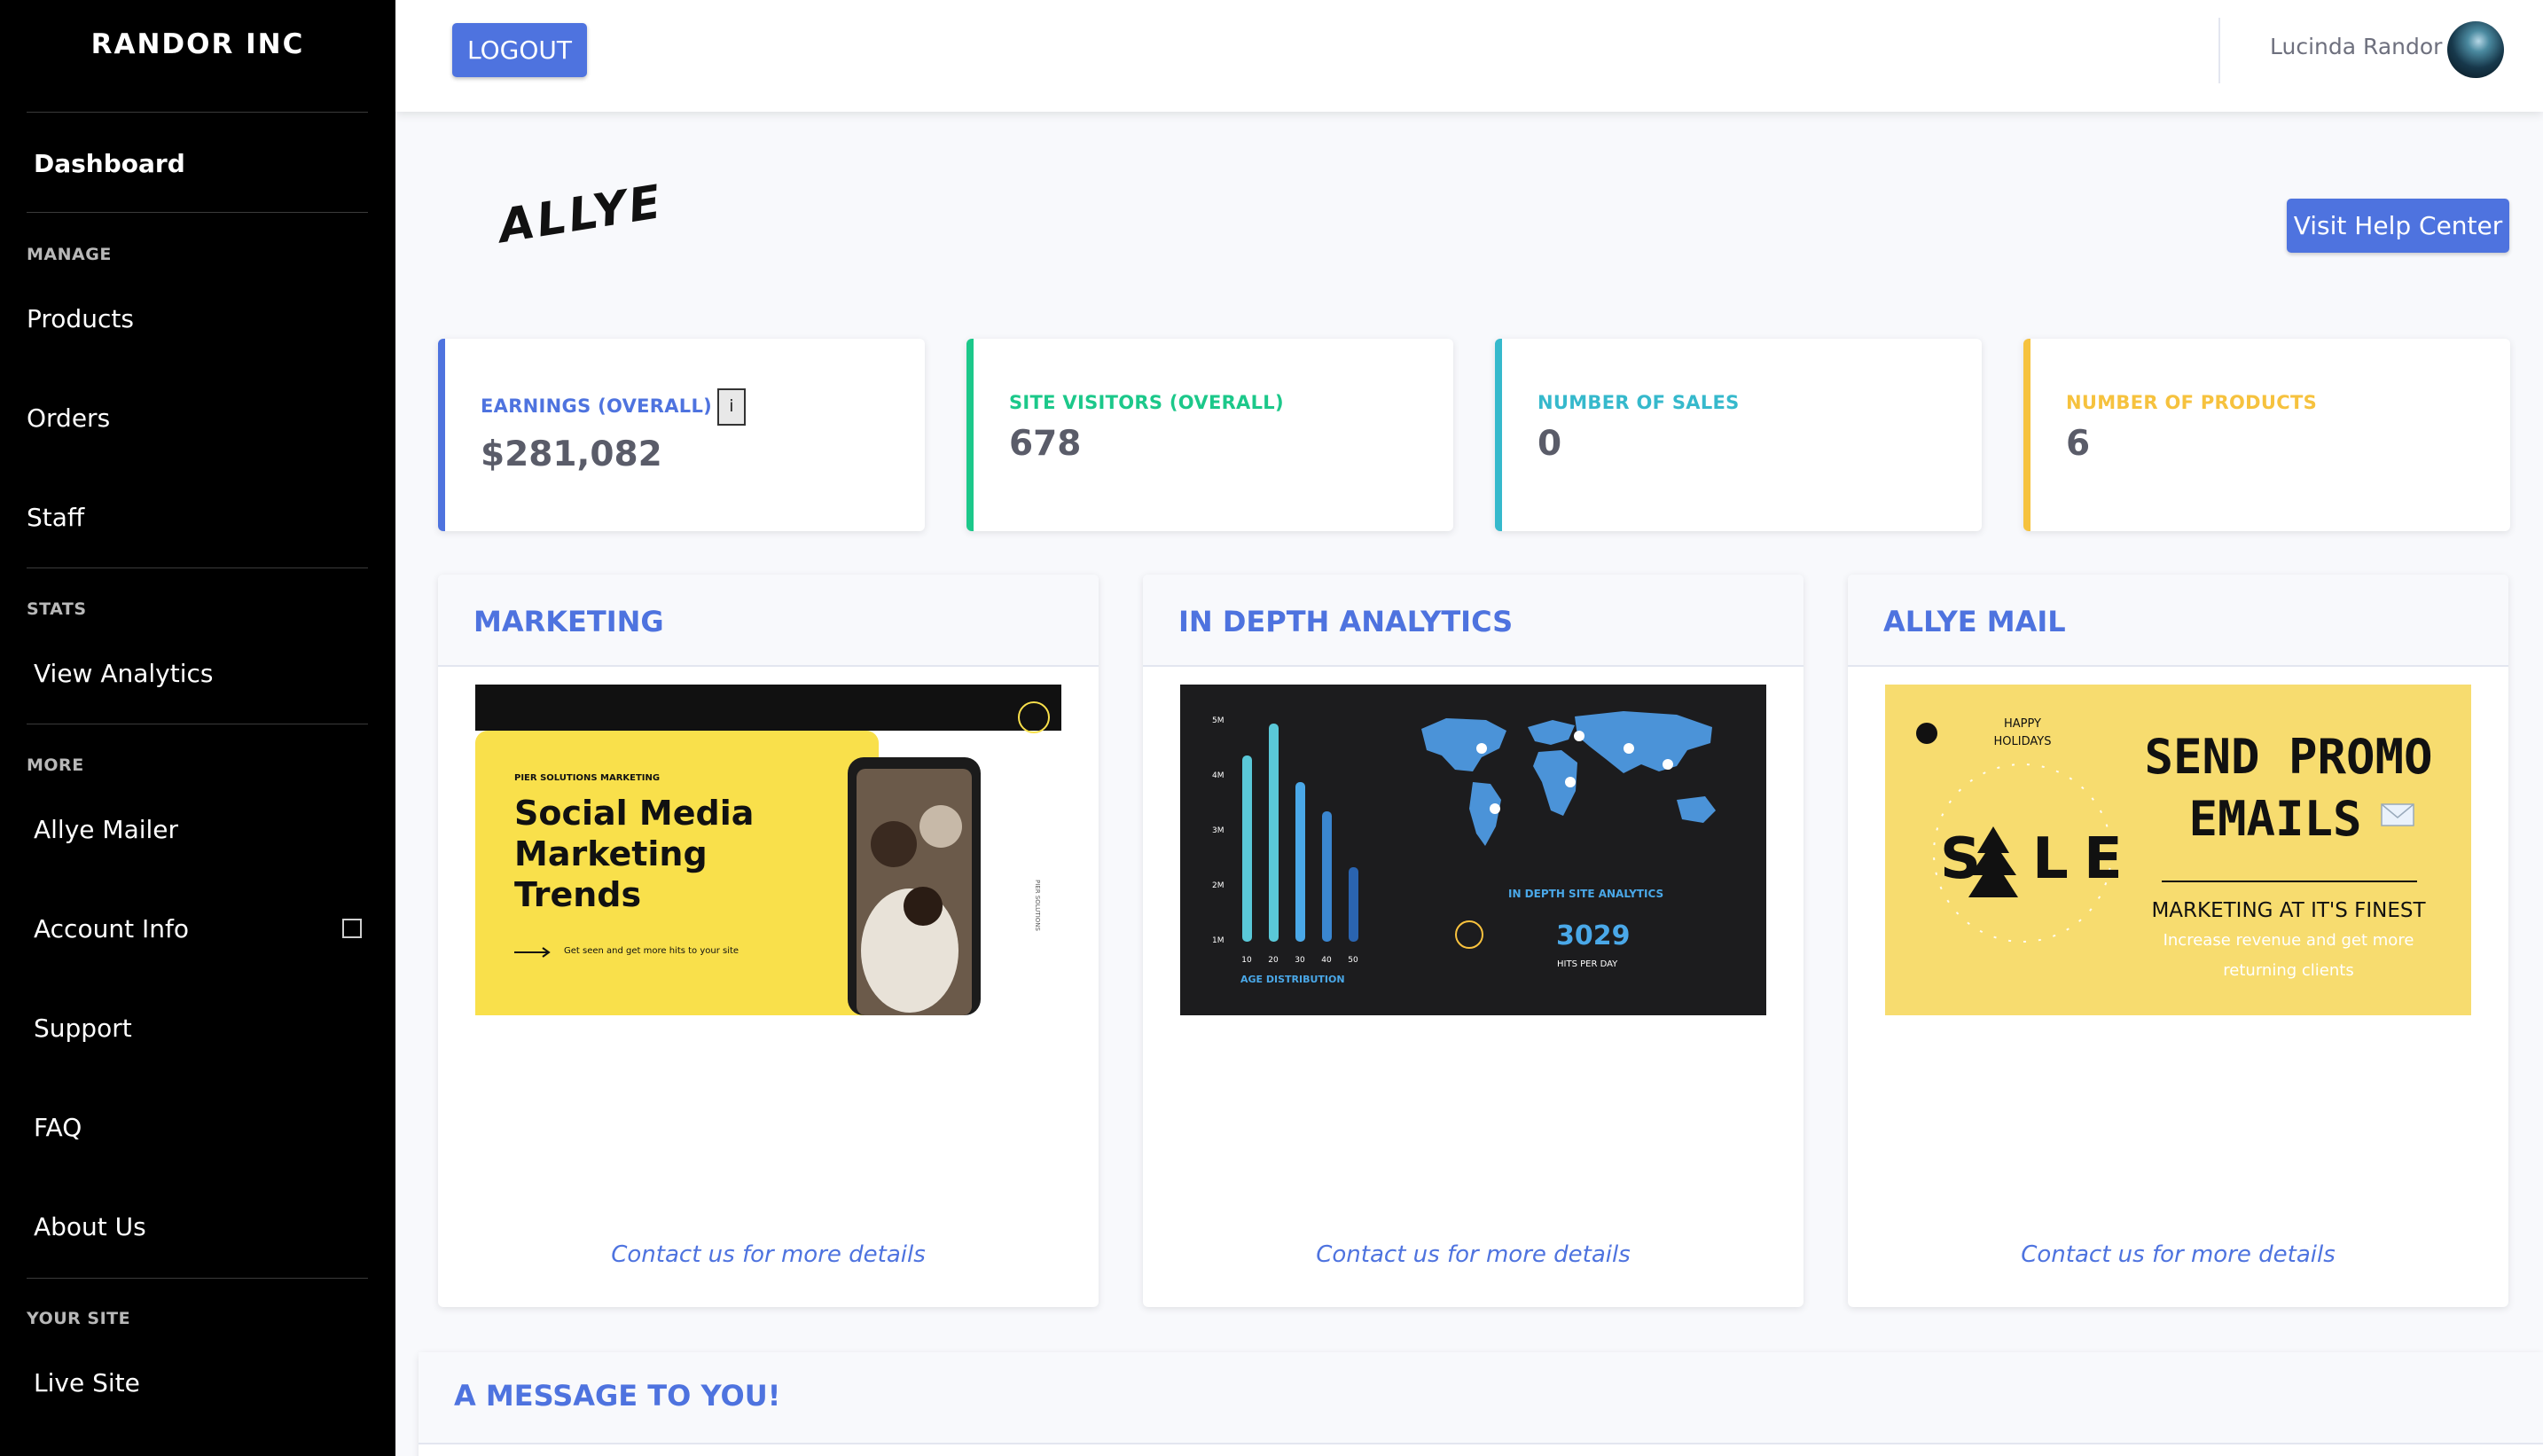  I want to click on marketing-headline-2: Marketing, so click(611, 853).